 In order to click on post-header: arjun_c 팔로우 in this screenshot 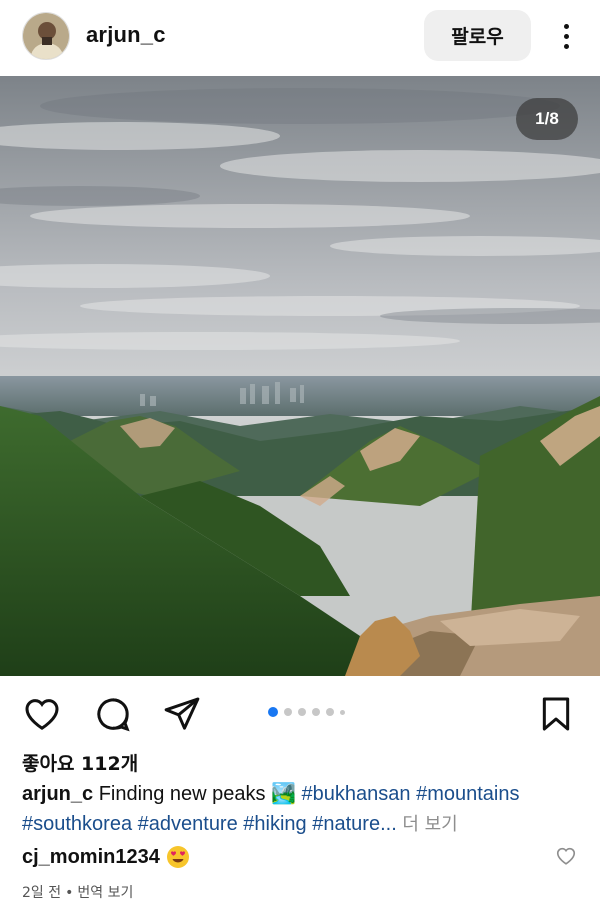, I will do `click(300, 38)`.